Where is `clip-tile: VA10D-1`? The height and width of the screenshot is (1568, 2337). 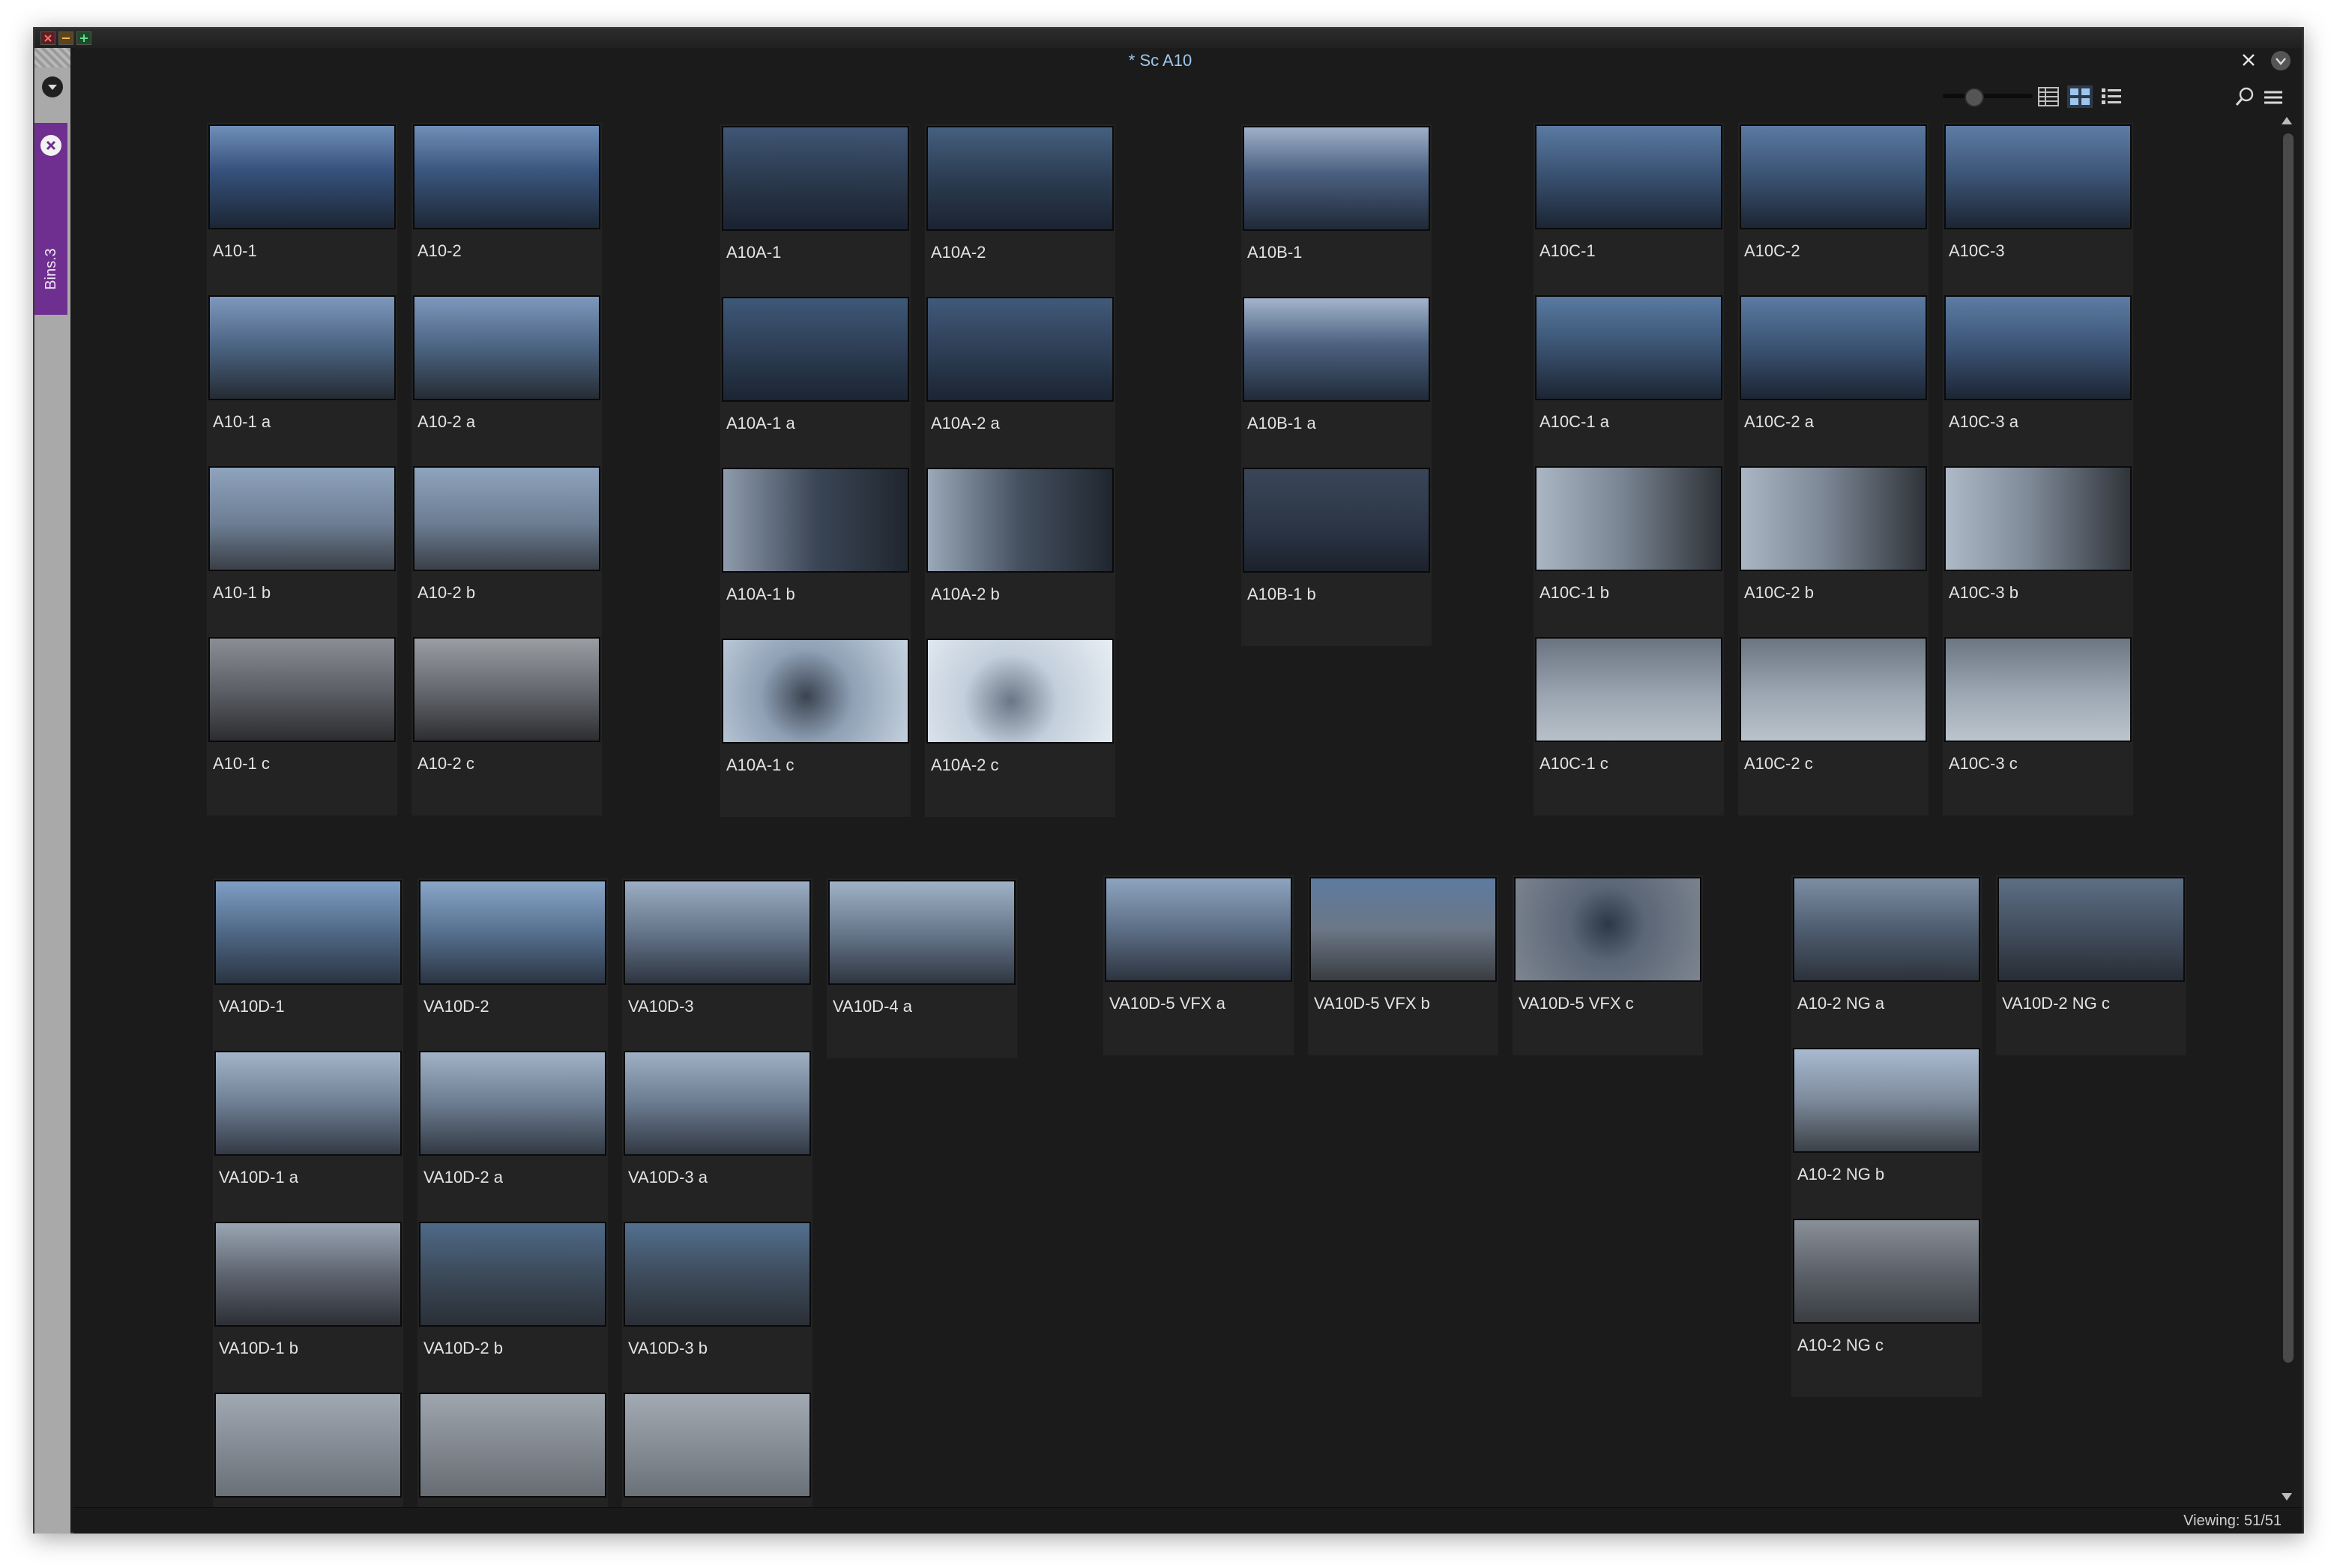
clip-tile: VA10D-1 is located at coordinates (308, 968).